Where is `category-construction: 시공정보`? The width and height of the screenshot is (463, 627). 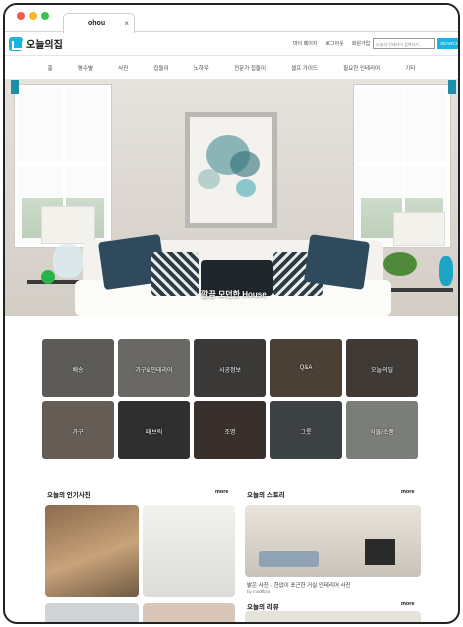
category-construction: 시공정보 is located at coordinates (230, 368).